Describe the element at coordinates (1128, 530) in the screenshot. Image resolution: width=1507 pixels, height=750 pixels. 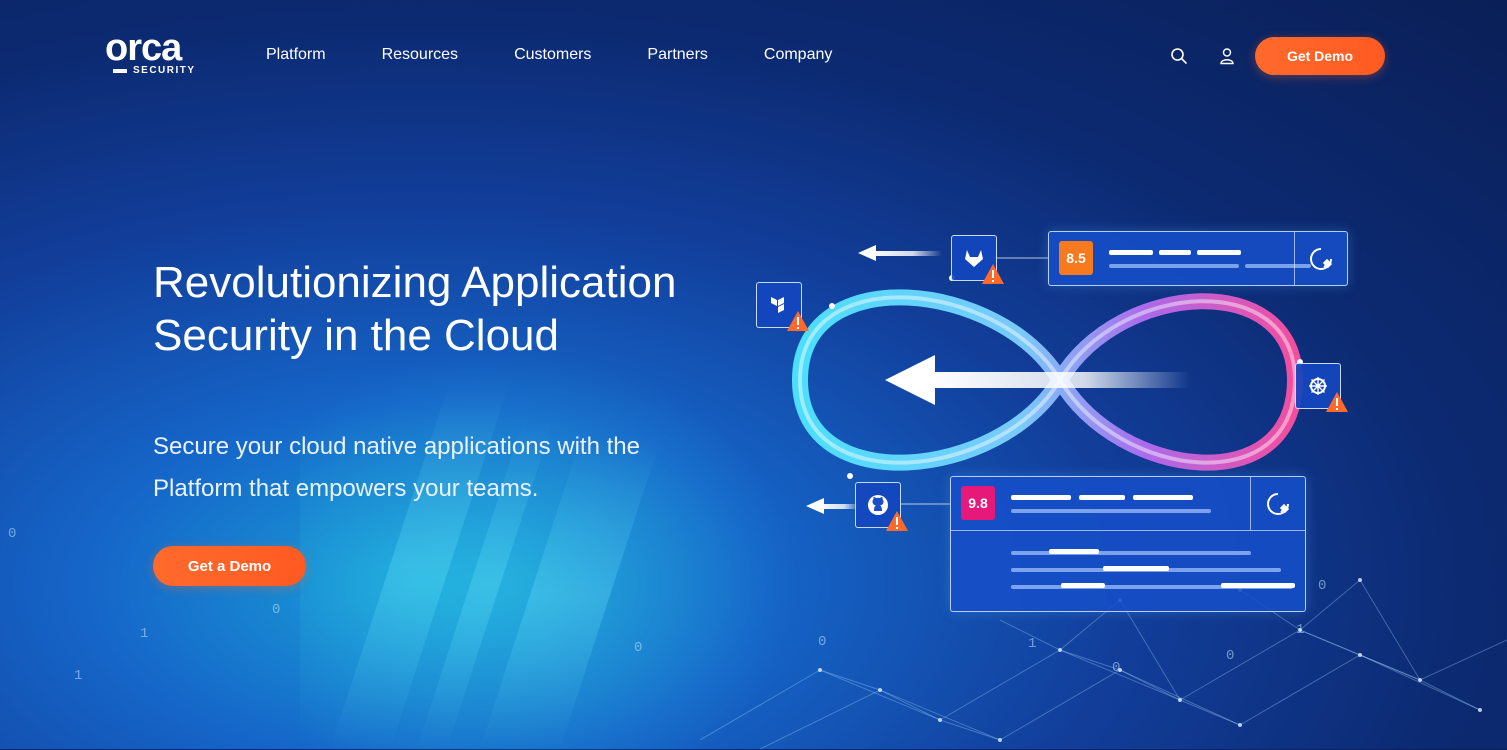
I see `card-divider` at that location.